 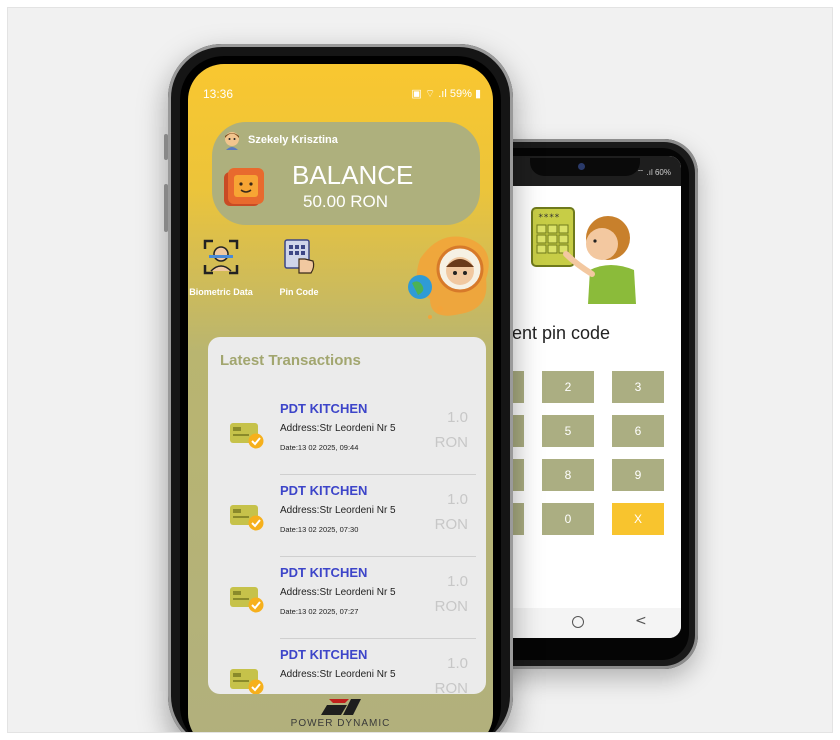 I want to click on pin-code-button: Pin Code, so click(x=299, y=267).